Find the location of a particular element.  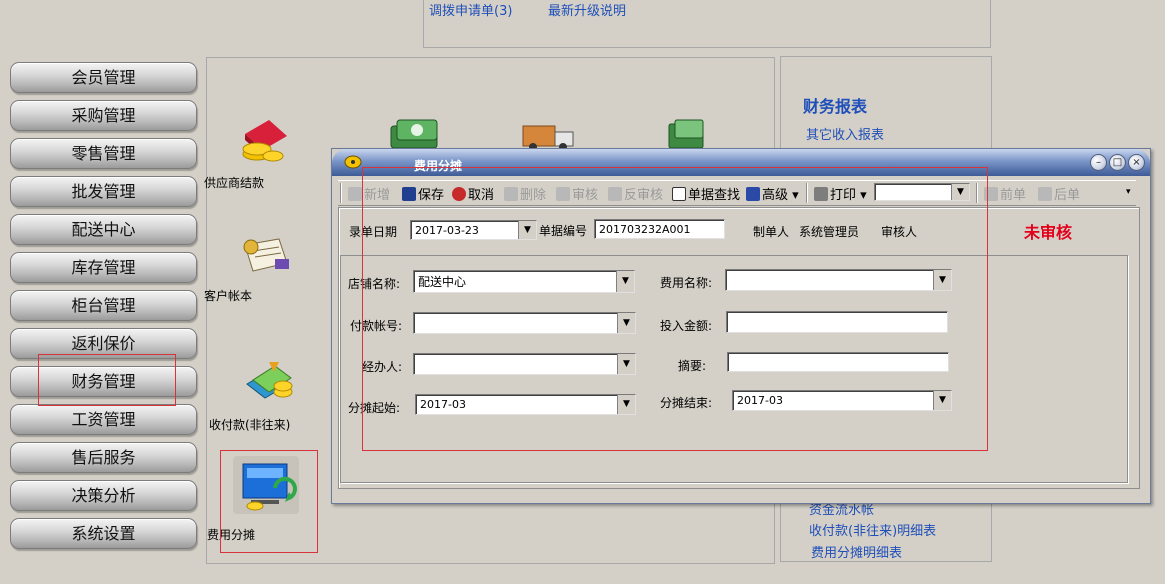

customer-ledger-icon is located at coordinates (266, 255).